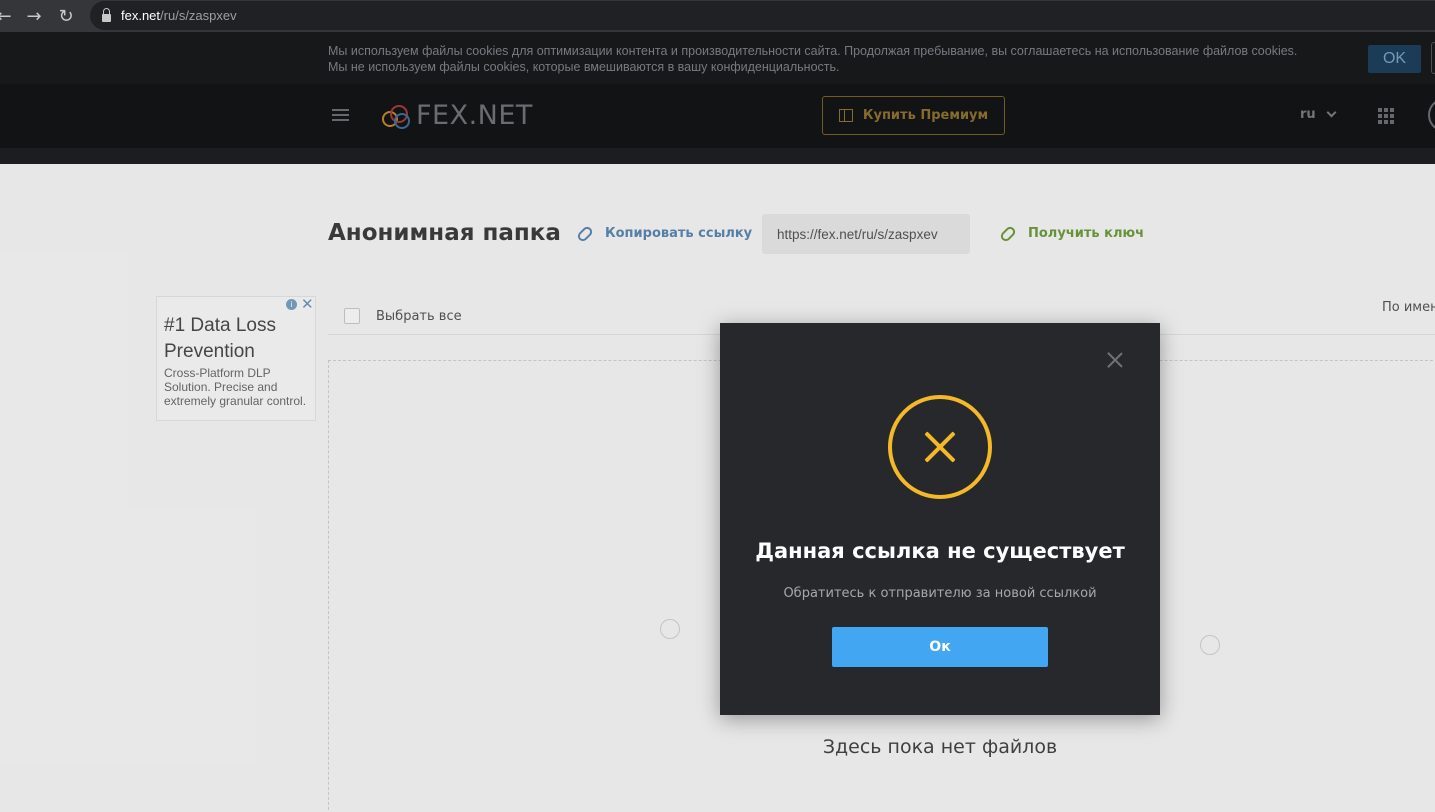 This screenshot has height=812, width=1435. Describe the element at coordinates (179, 15) in the screenshot. I see `address-url: fex.net/ru/s/zaspxev` at that location.